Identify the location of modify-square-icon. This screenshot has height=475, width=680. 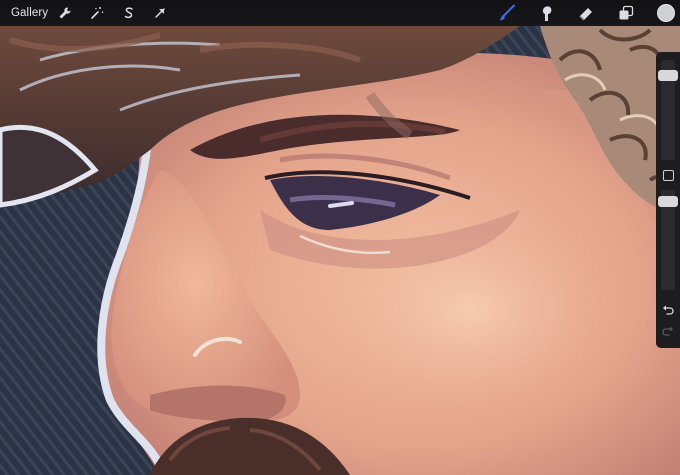
(668, 175).